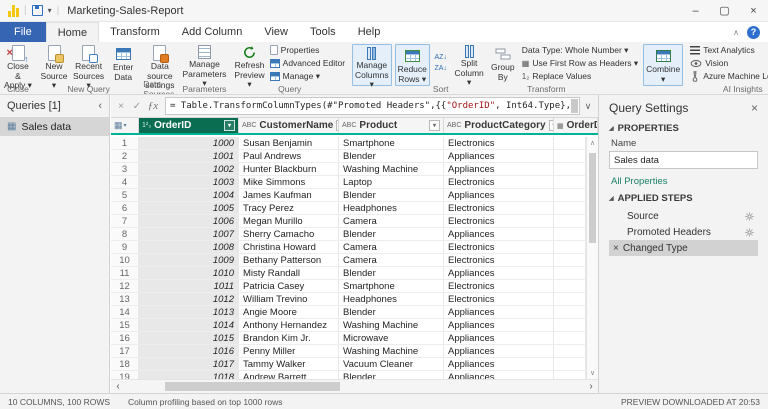 Image resolution: width=768 pixels, height=409 pixels. Describe the element at coordinates (289, 325) in the screenshot. I see `cell-customername: Anthony Hernandez` at that location.